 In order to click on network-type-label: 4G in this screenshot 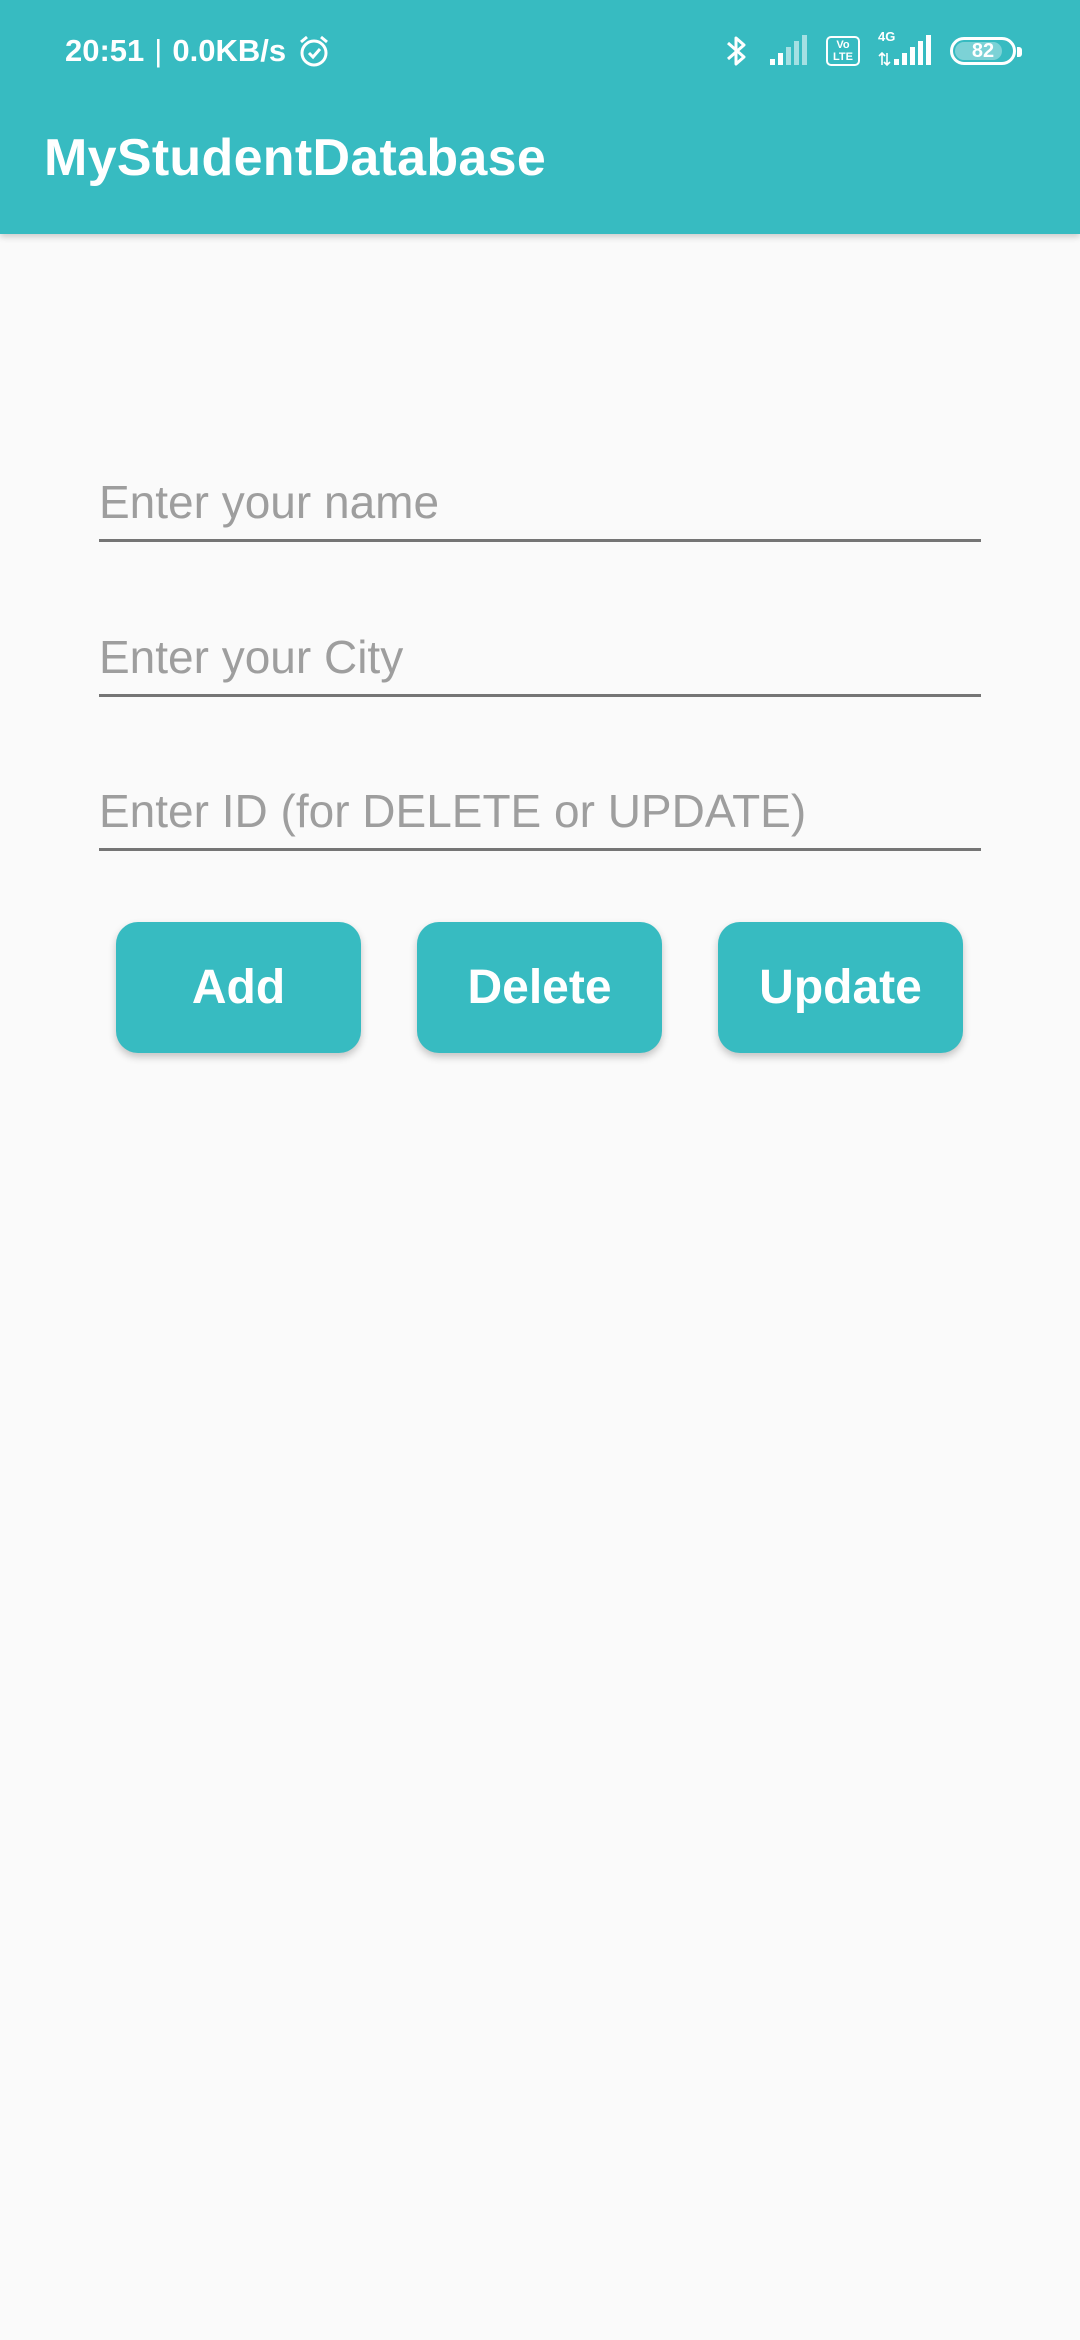, I will do `click(887, 36)`.